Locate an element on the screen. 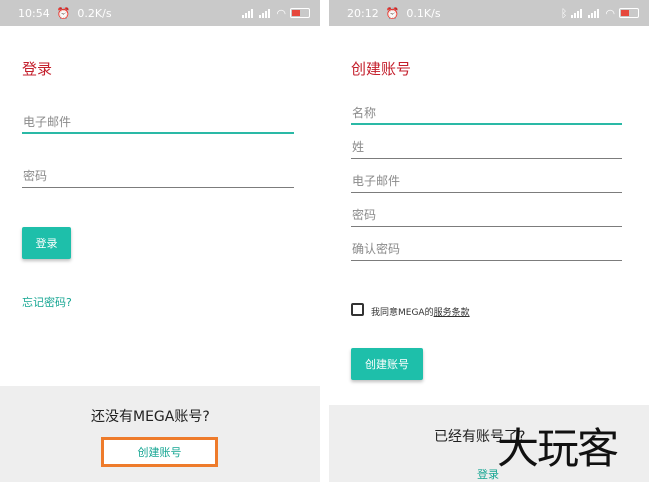  status-time: 20:12 is located at coordinates (363, 13).